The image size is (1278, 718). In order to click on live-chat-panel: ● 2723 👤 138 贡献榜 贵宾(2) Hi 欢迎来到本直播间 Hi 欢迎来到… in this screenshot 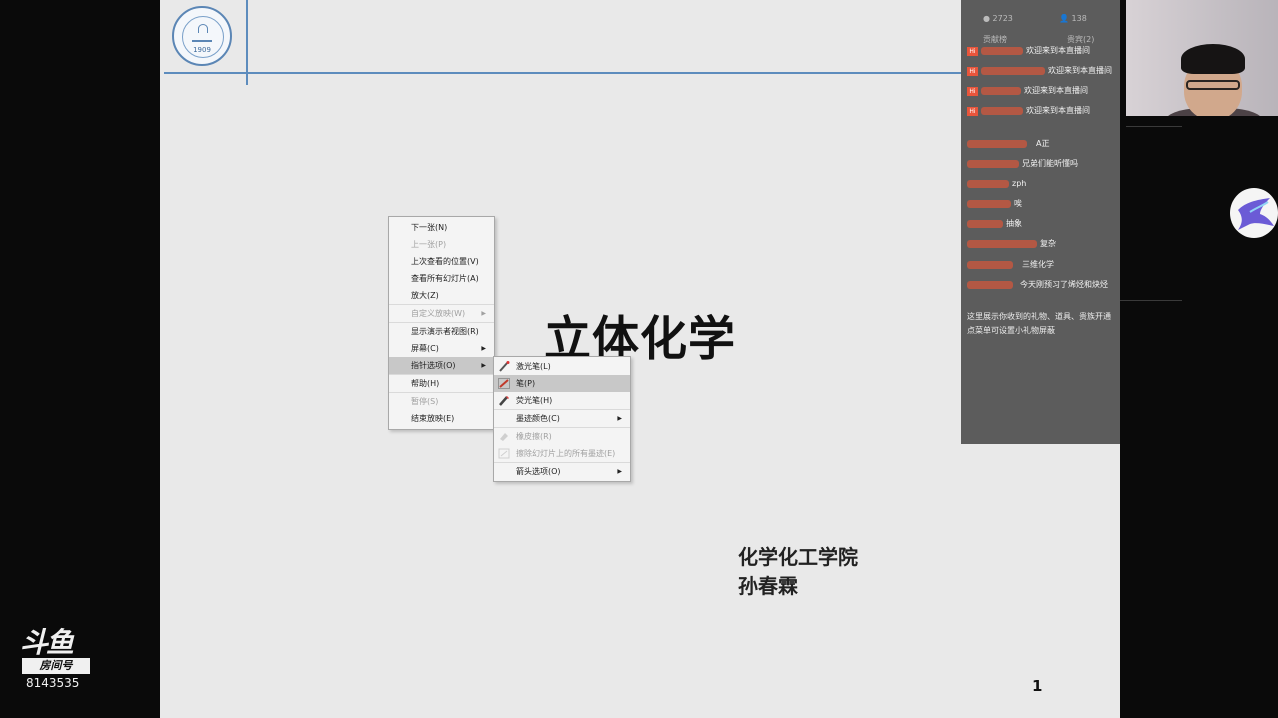, I will do `click(1040, 222)`.